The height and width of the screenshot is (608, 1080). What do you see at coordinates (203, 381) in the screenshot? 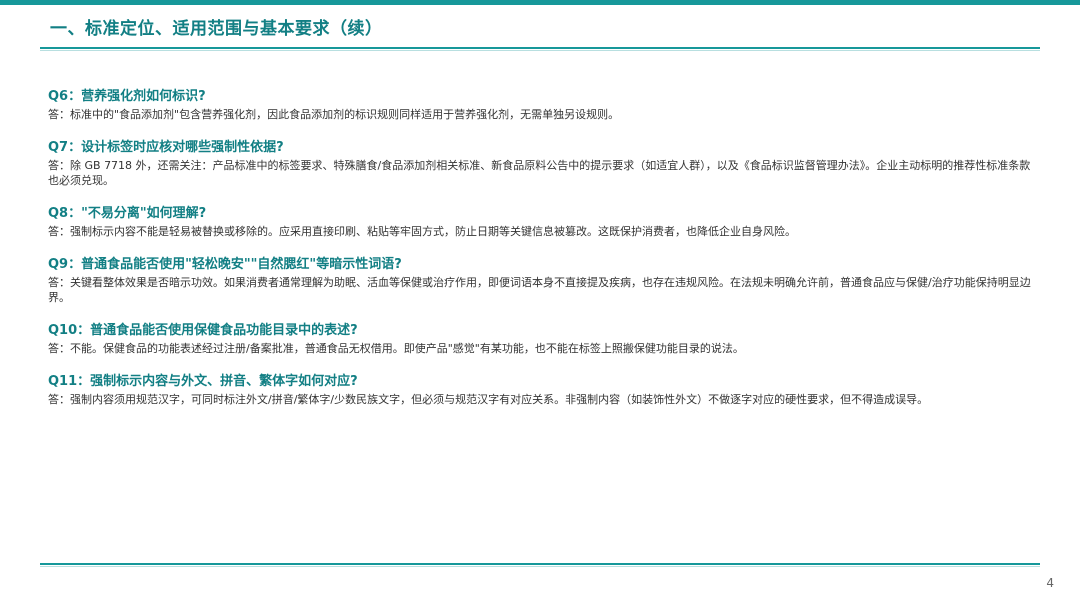
I see `question-q11: Q11：强制标示内容与外文、拼音、繁体字如何对应?` at bounding box center [203, 381].